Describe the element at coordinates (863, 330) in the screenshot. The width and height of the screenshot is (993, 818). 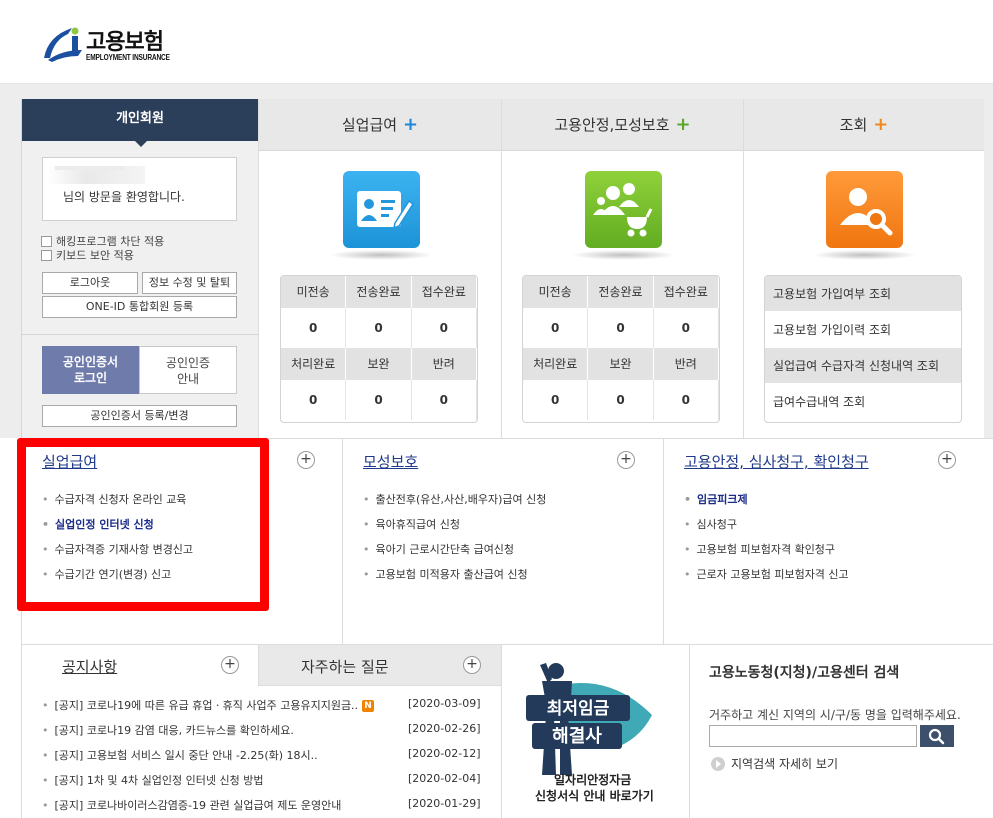
I see `inquiry-link: 고용보험 가입이력 조회` at that location.